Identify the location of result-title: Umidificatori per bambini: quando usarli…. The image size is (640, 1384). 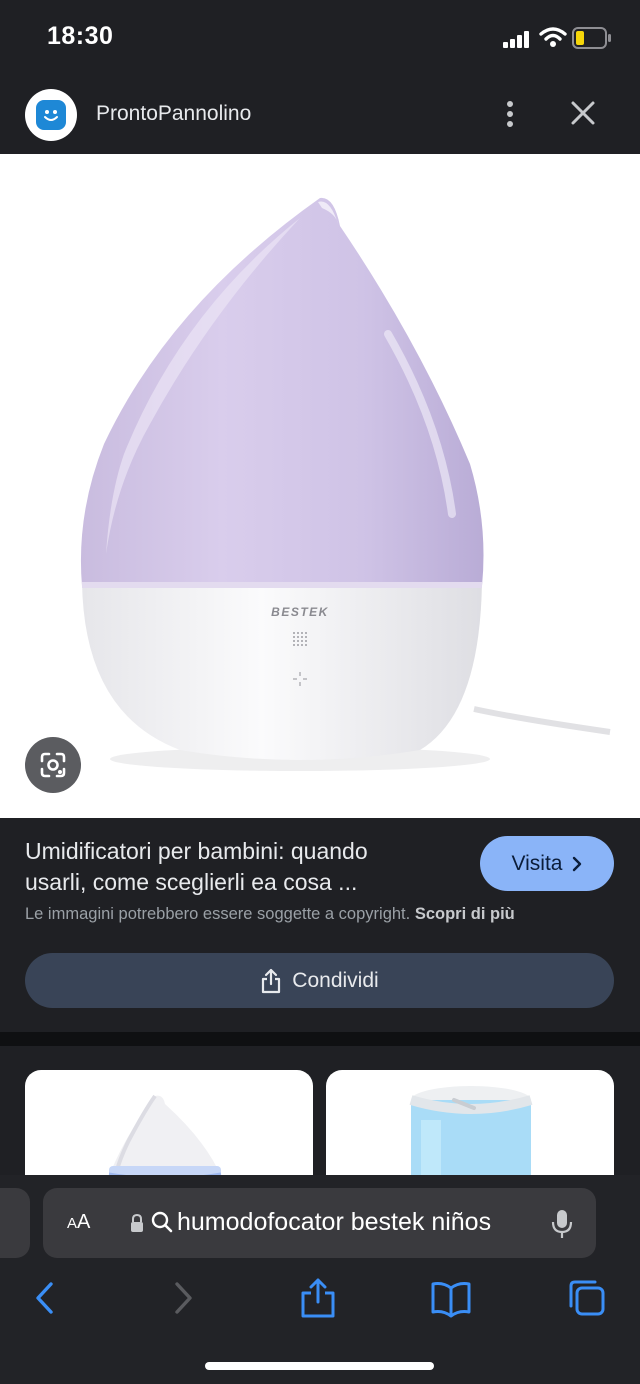
(240, 867).